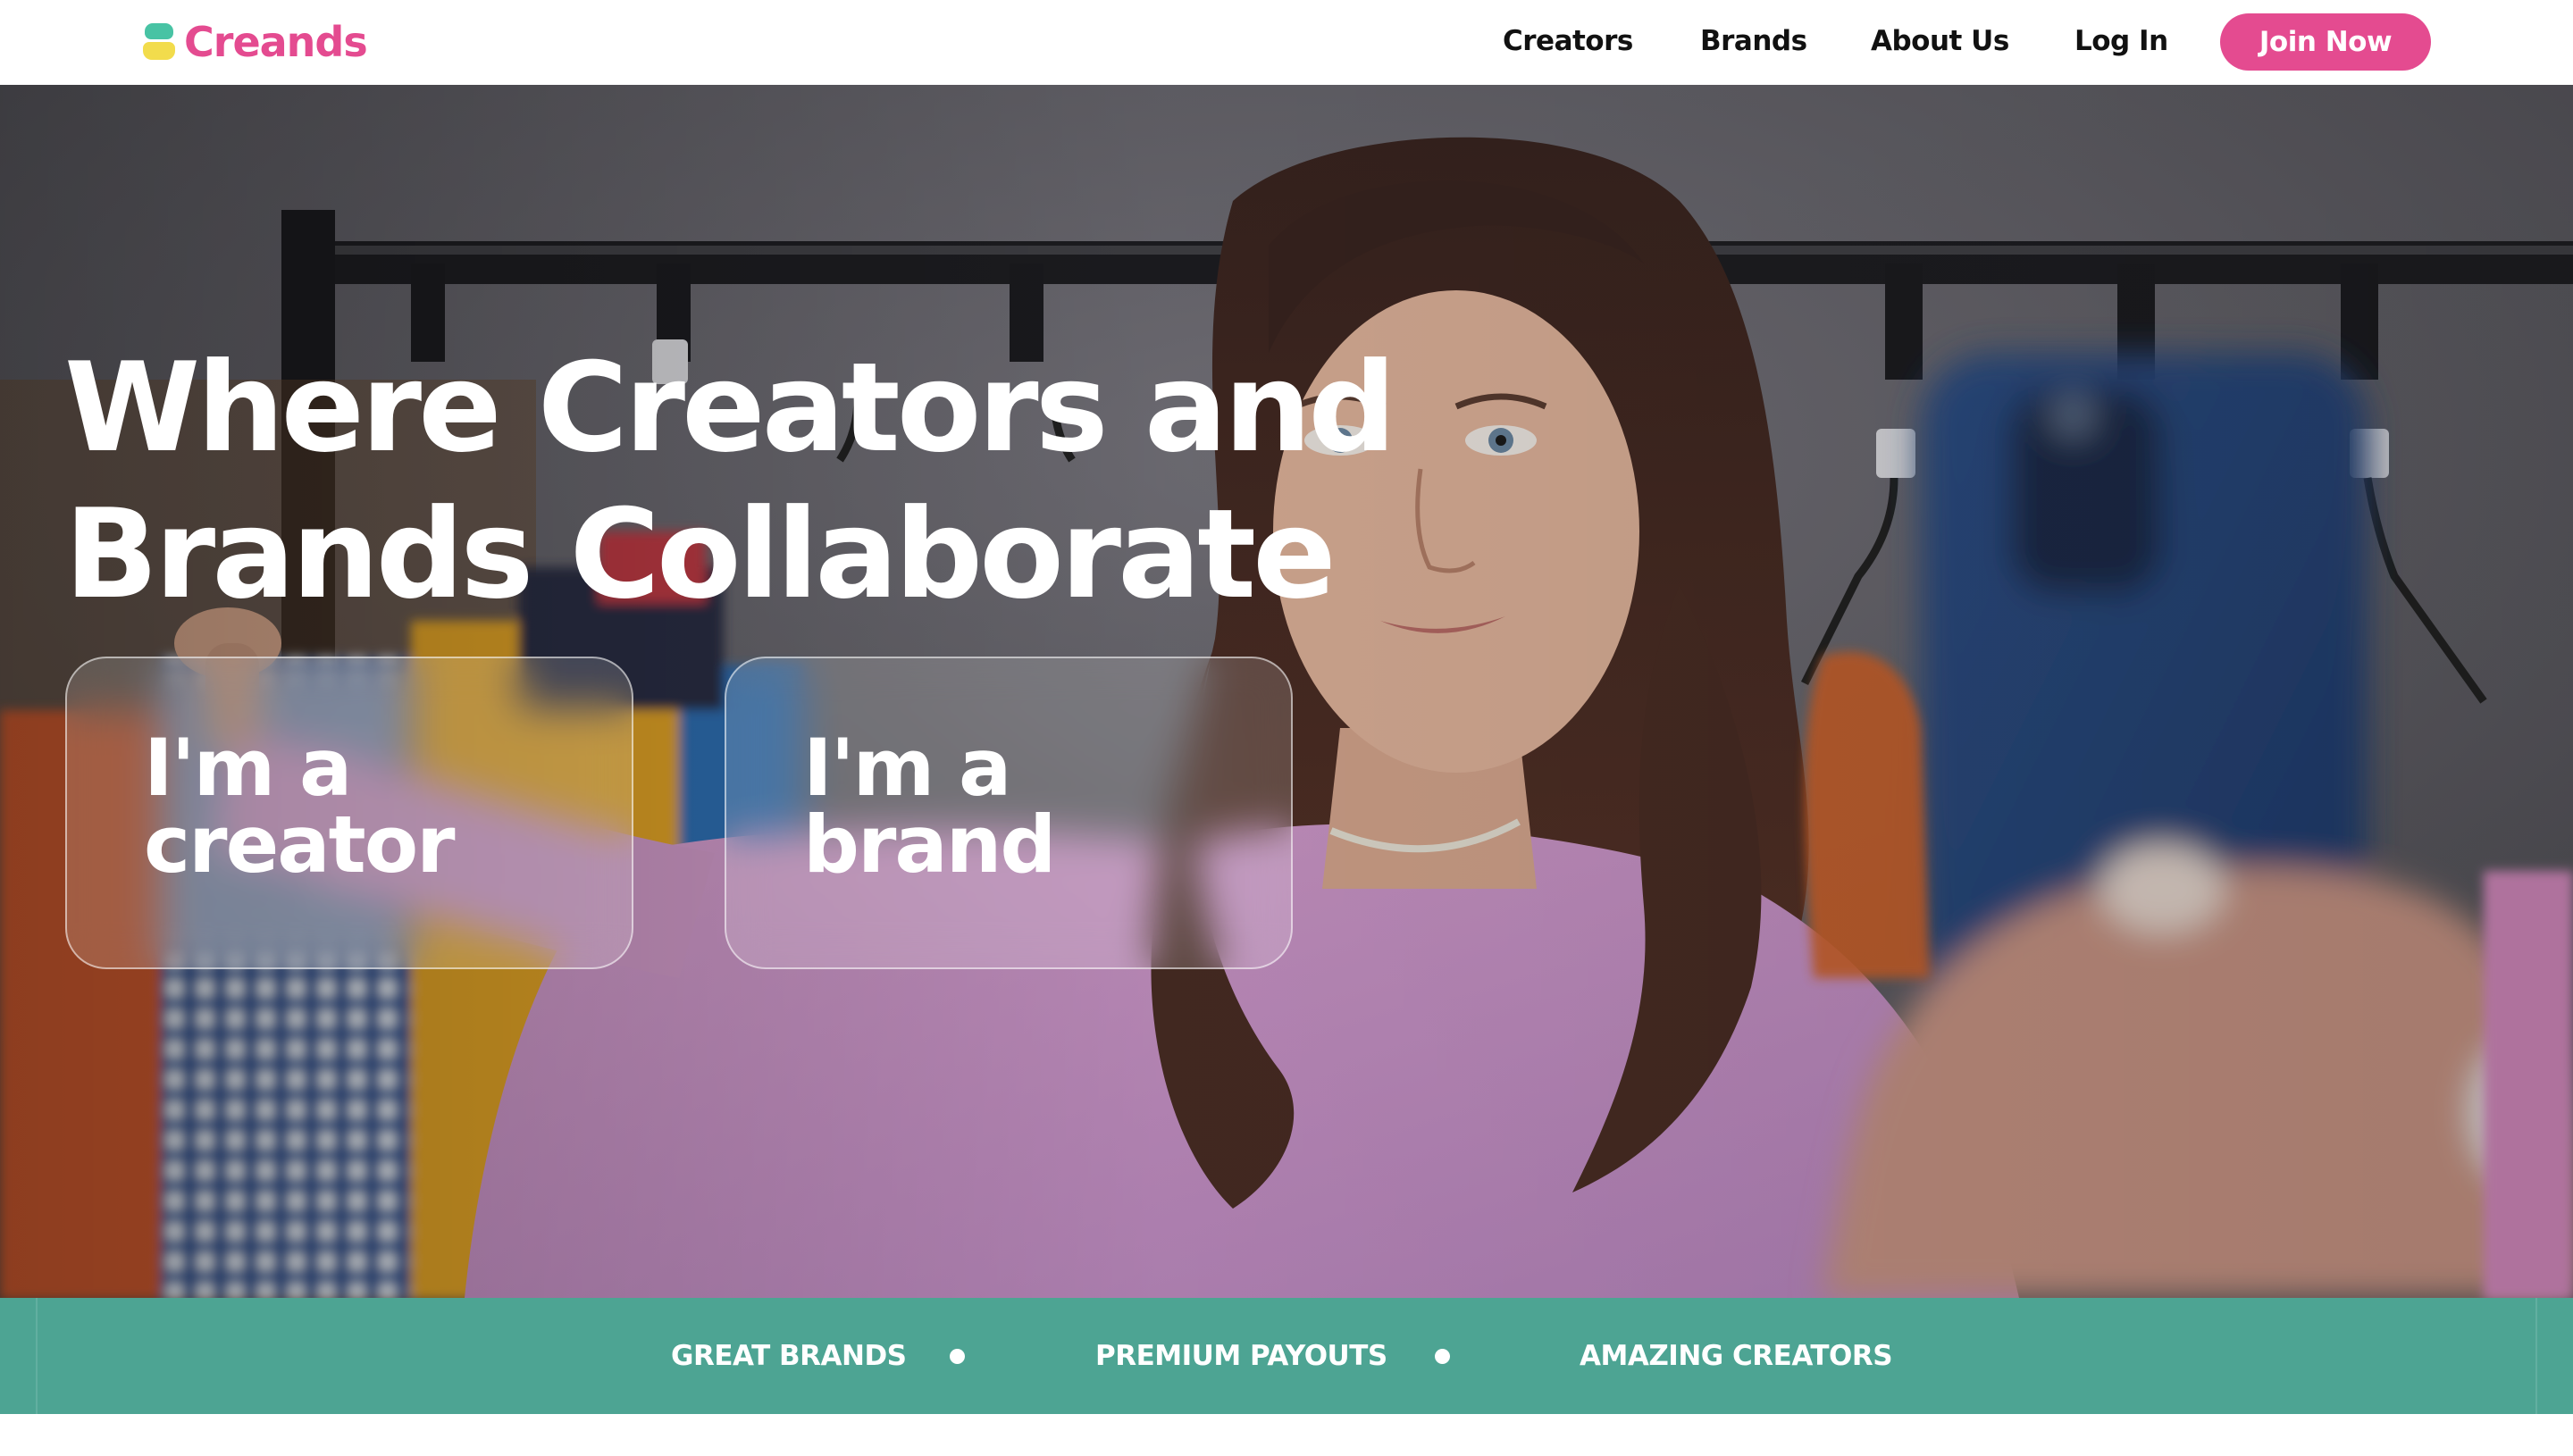 The image size is (2573, 1456). What do you see at coordinates (730, 408) in the screenshot?
I see `hero-headline-line-1: Where Creators and` at bounding box center [730, 408].